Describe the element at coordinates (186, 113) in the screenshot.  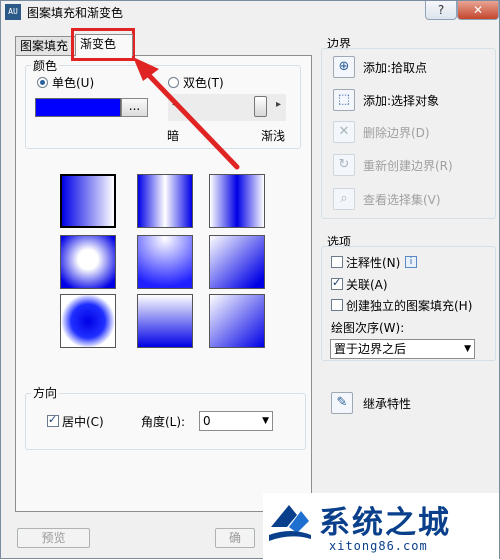
I see `annotation-arrow` at that location.